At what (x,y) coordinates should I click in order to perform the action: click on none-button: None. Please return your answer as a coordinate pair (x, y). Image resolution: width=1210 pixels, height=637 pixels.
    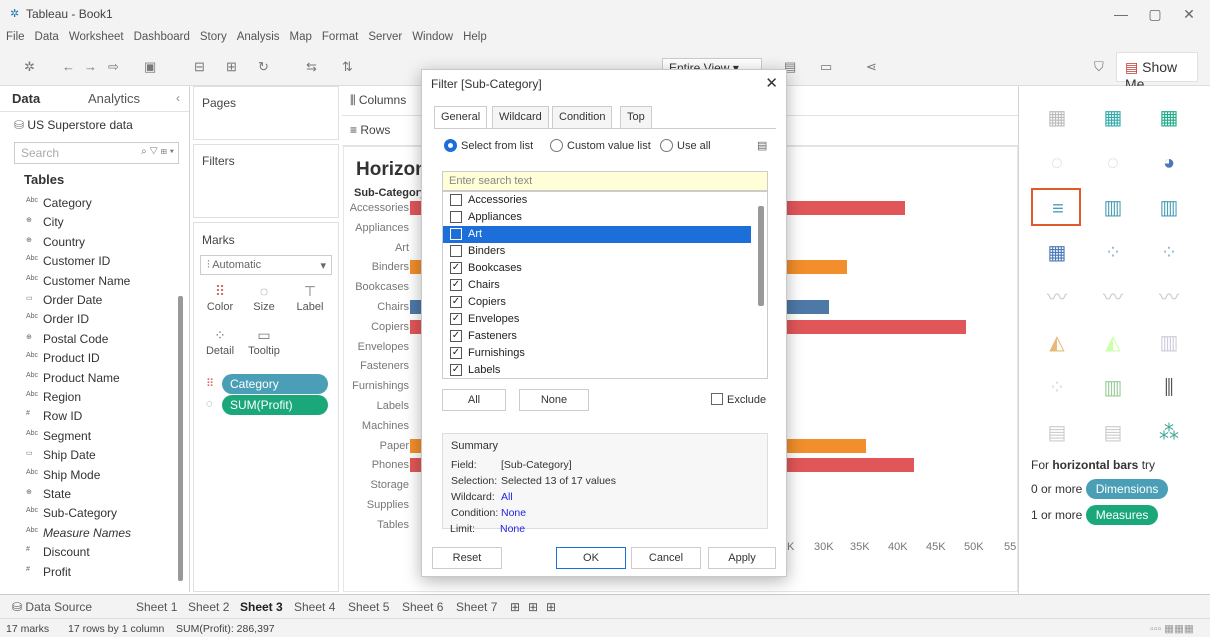
    Looking at the image, I should click on (554, 400).